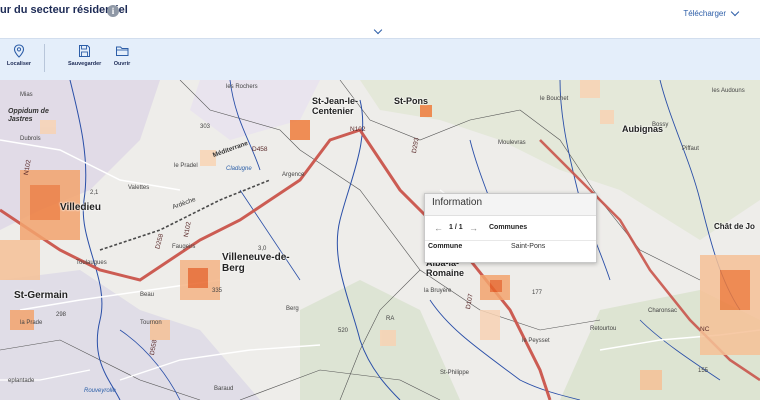 This screenshot has height=400, width=760. I want to click on open-label: Ouvrir, so click(122, 64).